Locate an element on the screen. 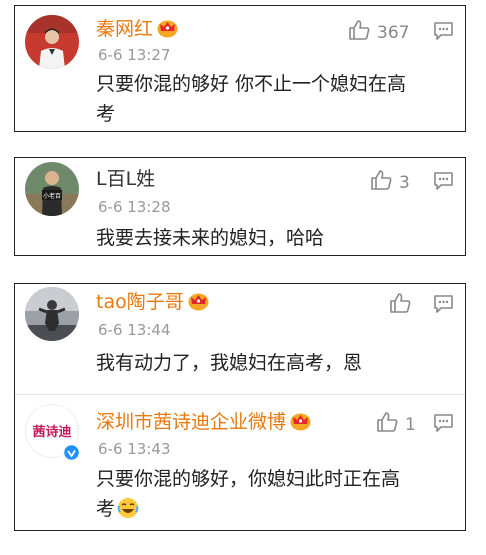 This screenshot has height=555, width=486. like-count: 367 is located at coordinates (393, 32).